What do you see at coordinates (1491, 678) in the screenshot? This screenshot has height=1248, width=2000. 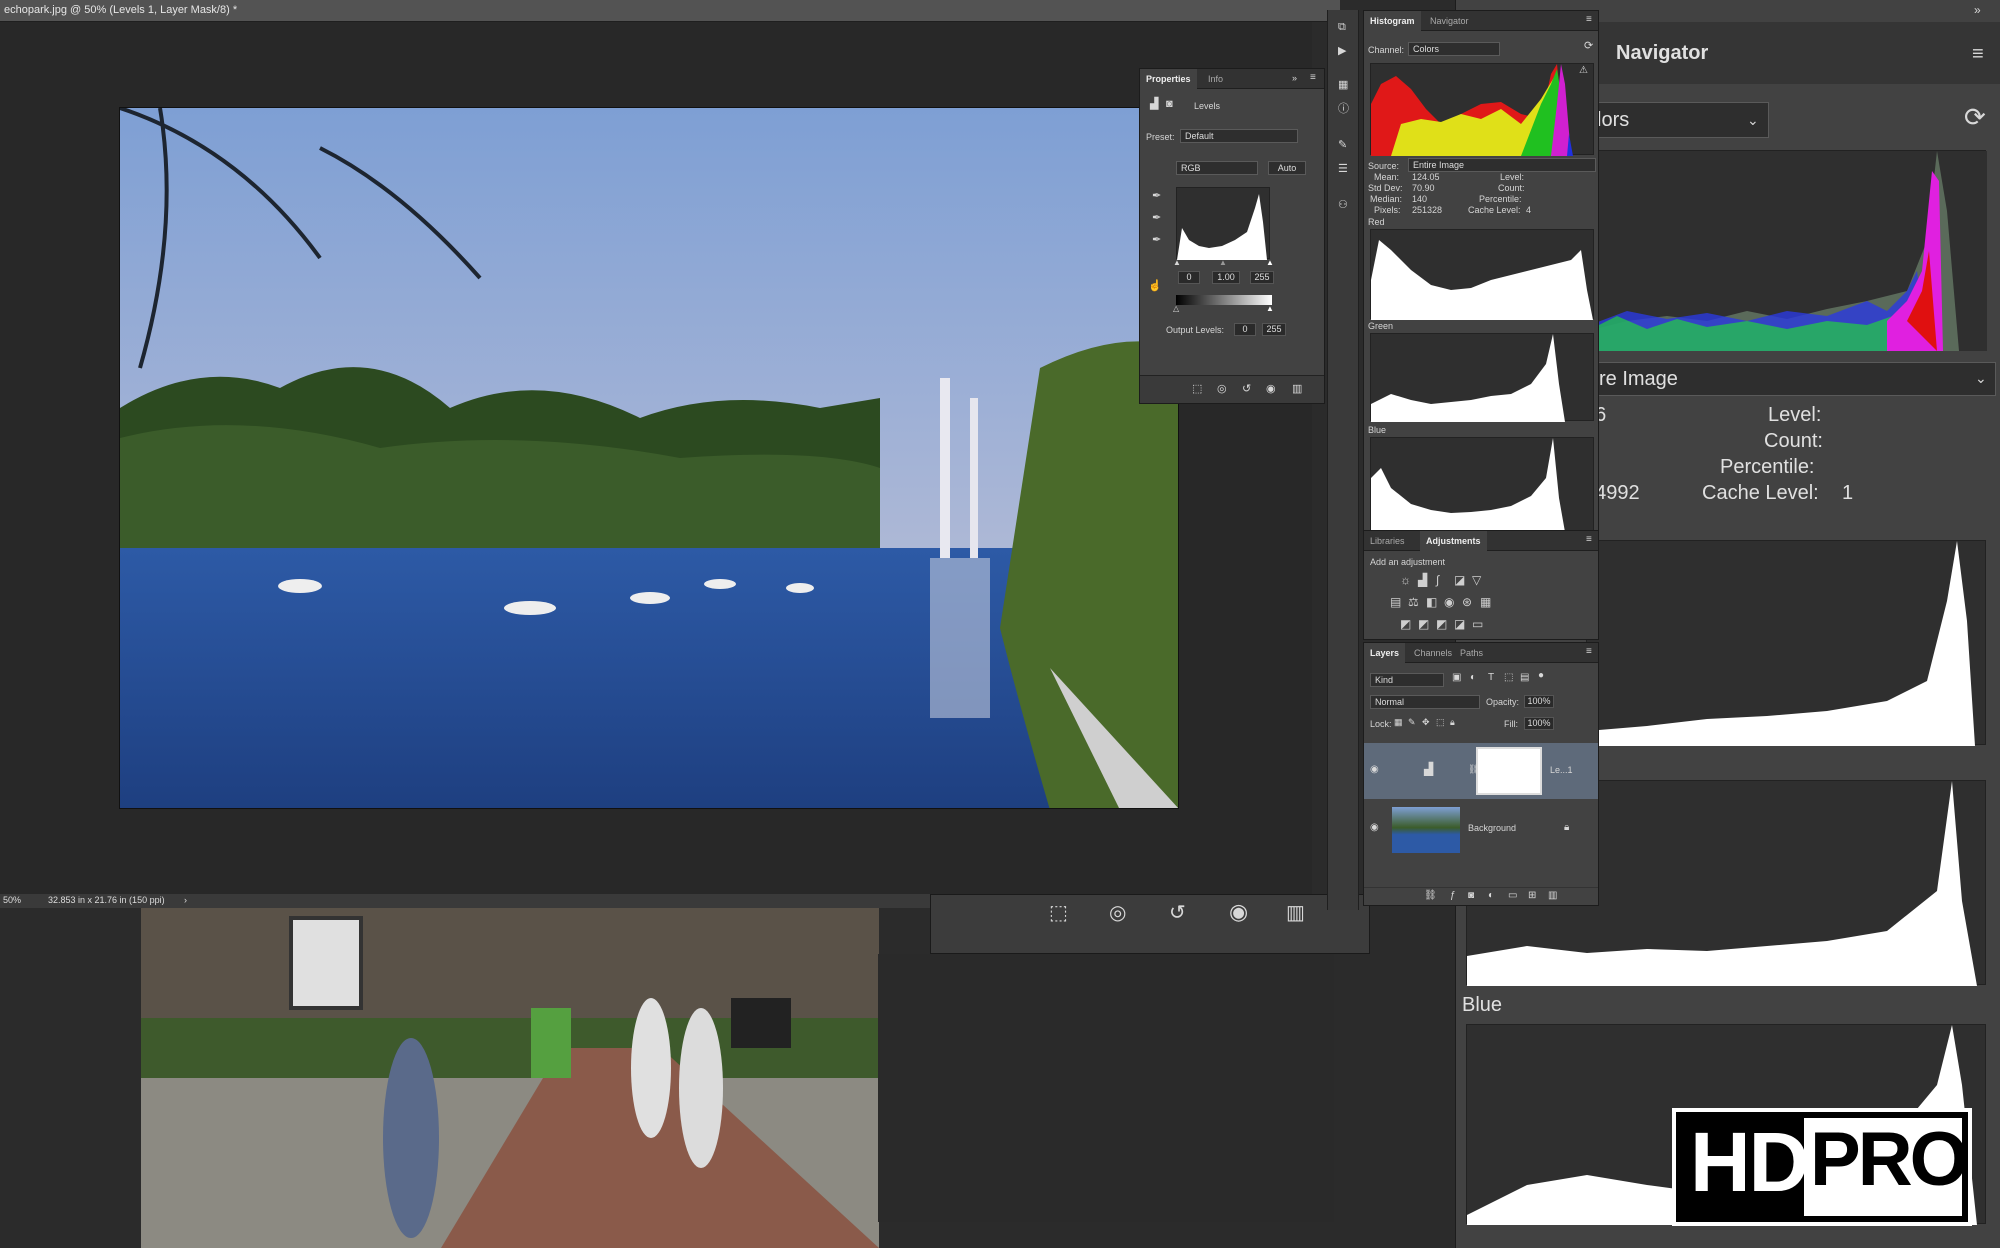 I see `filter-type-icon: T` at bounding box center [1491, 678].